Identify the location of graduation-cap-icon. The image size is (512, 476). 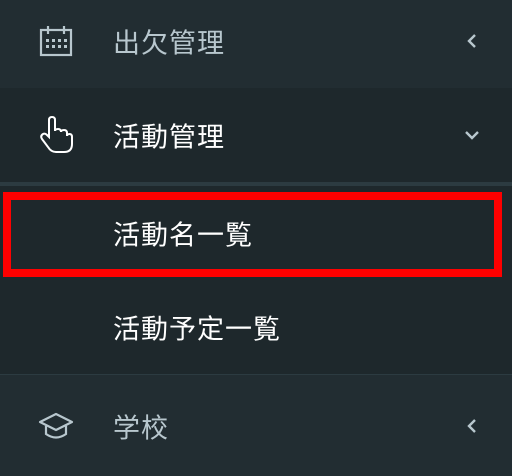
(56, 426).